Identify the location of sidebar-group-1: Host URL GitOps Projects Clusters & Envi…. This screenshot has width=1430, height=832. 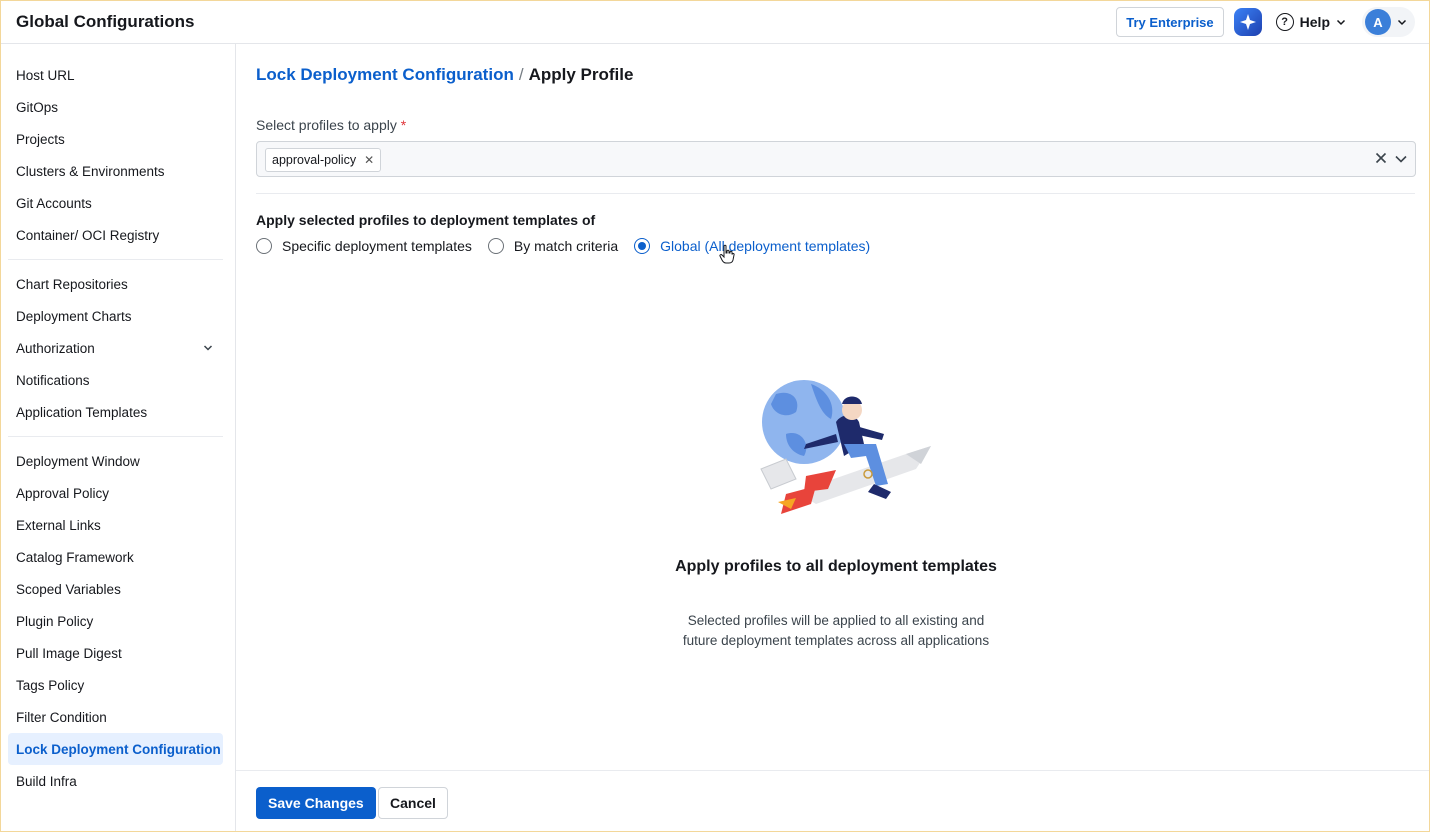
(118, 420).